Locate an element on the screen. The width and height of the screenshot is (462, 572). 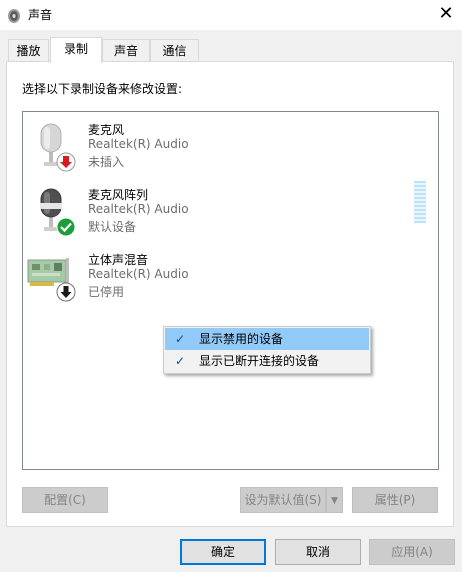
instruction-text: 选择以下录制设备来修改设置: is located at coordinates (102, 89).